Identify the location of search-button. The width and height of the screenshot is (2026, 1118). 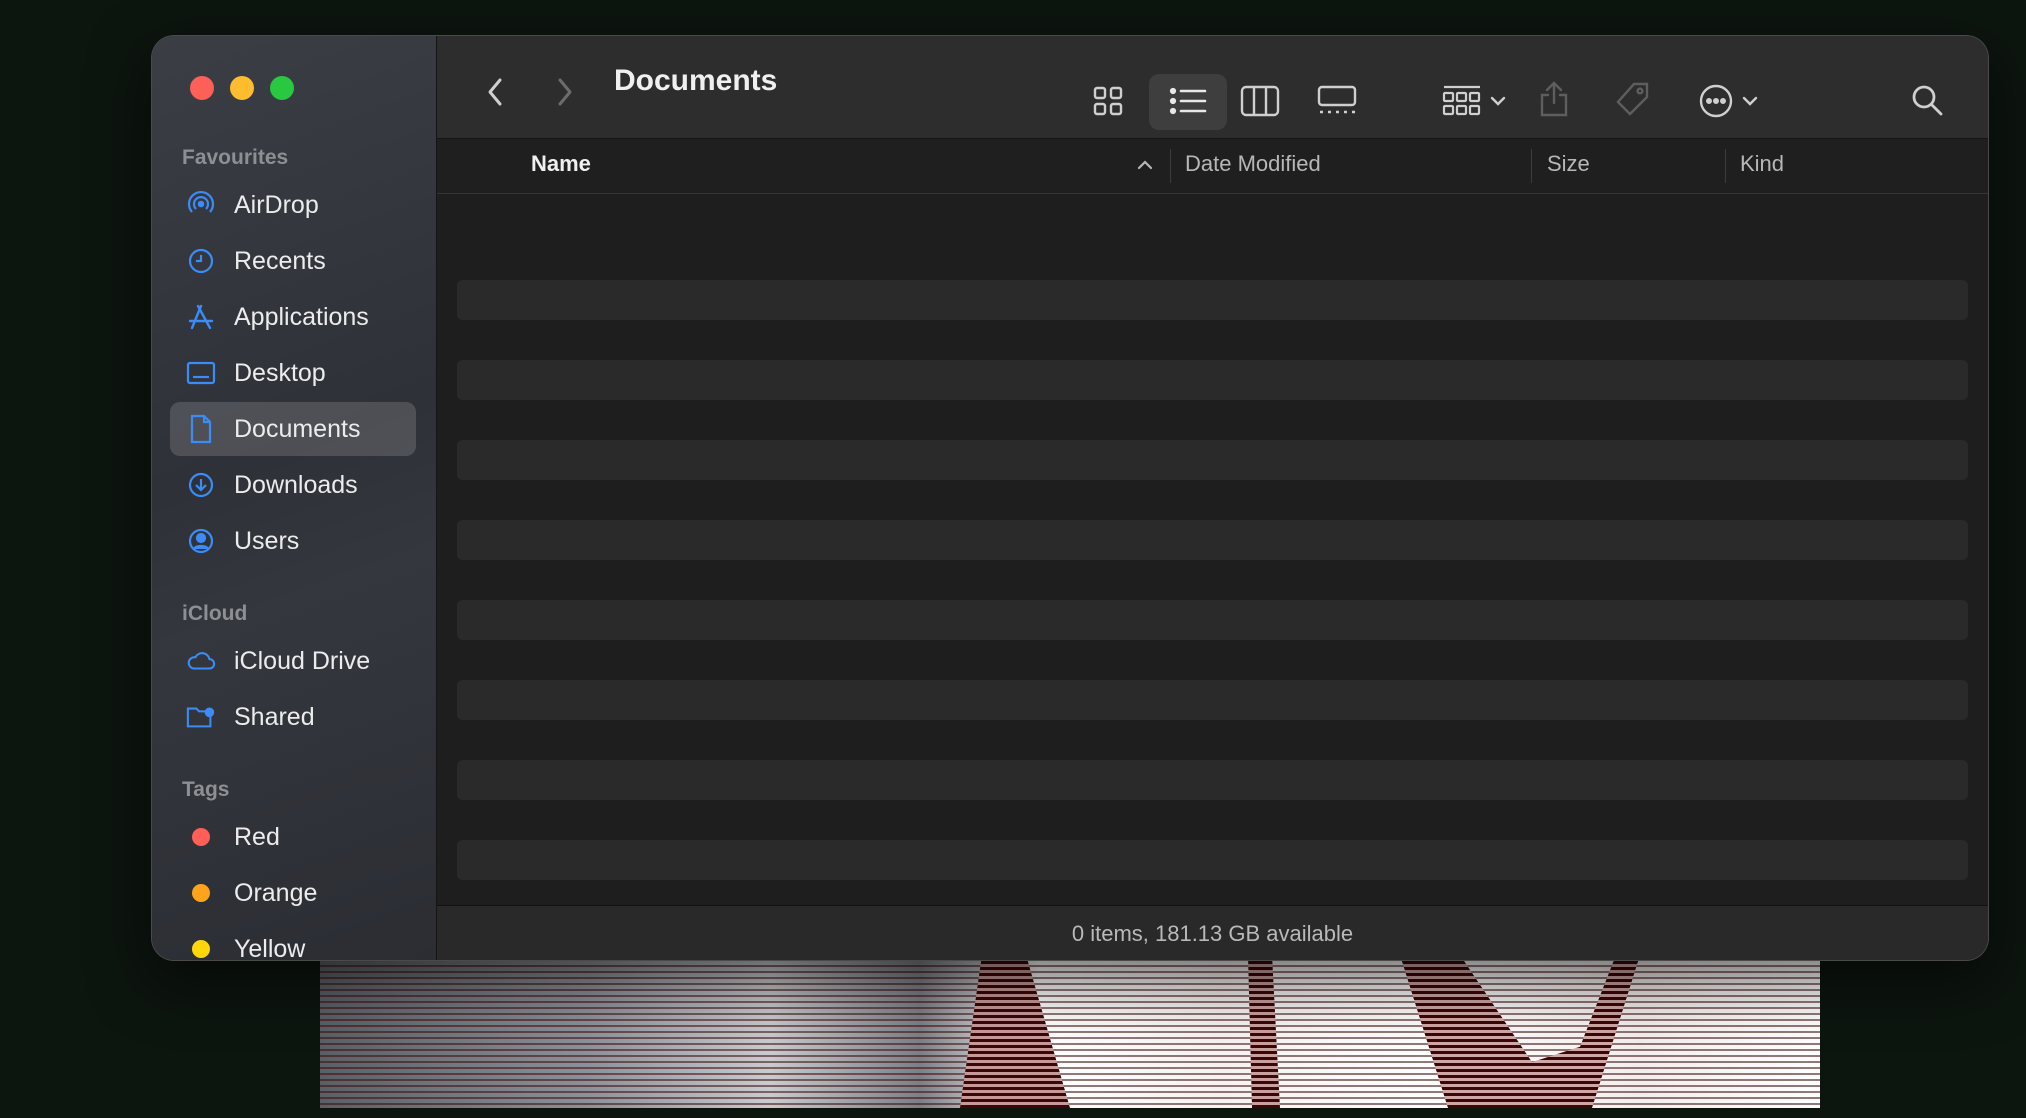
(1927, 100).